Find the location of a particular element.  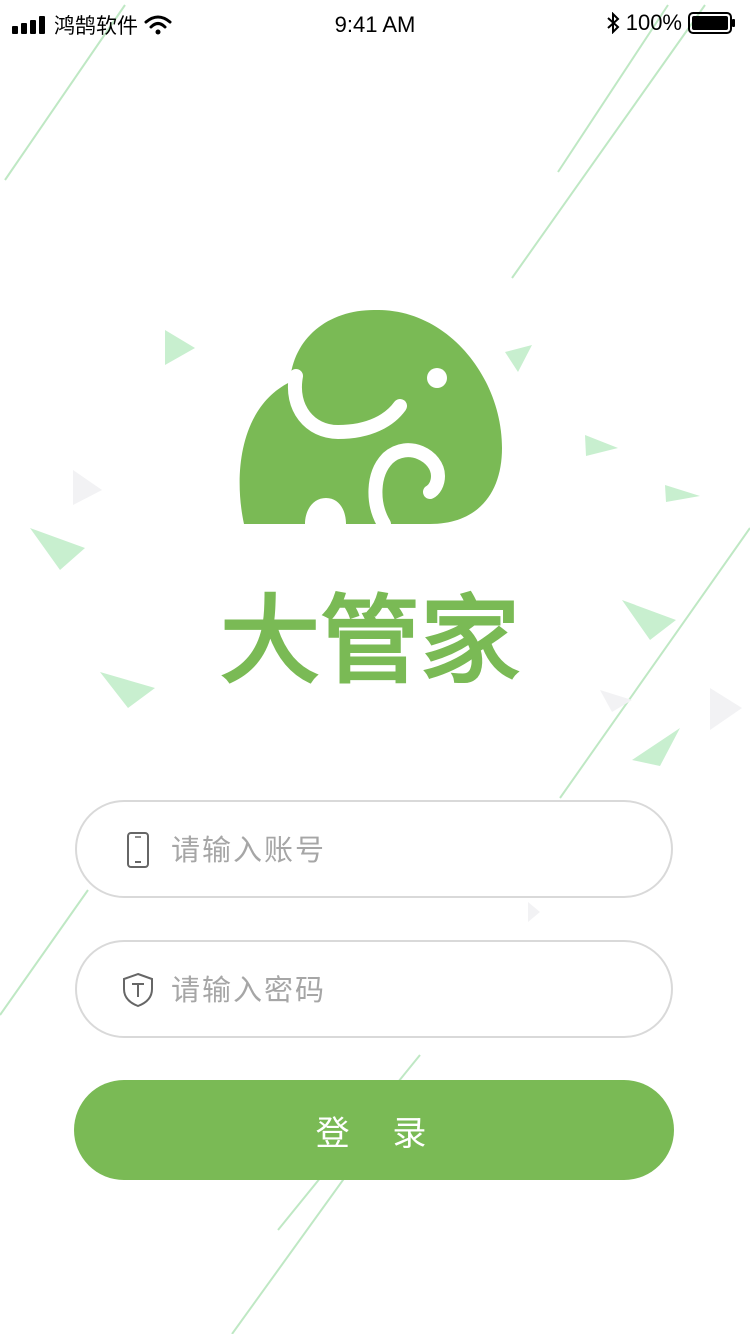

bluetooth-icon is located at coordinates (613, 23).